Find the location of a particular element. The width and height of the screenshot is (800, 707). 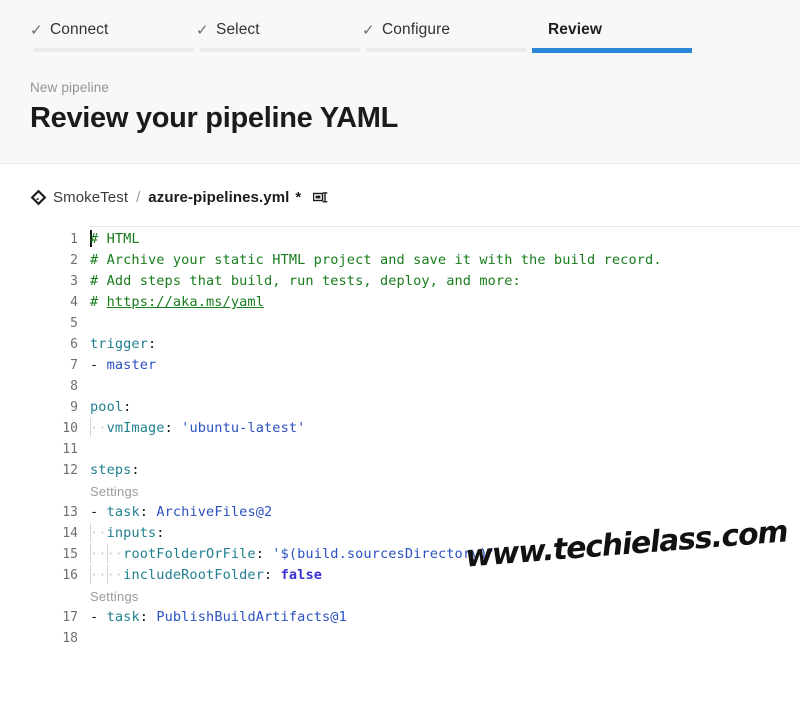

wizard-tab-label: Connect is located at coordinates (79, 29).